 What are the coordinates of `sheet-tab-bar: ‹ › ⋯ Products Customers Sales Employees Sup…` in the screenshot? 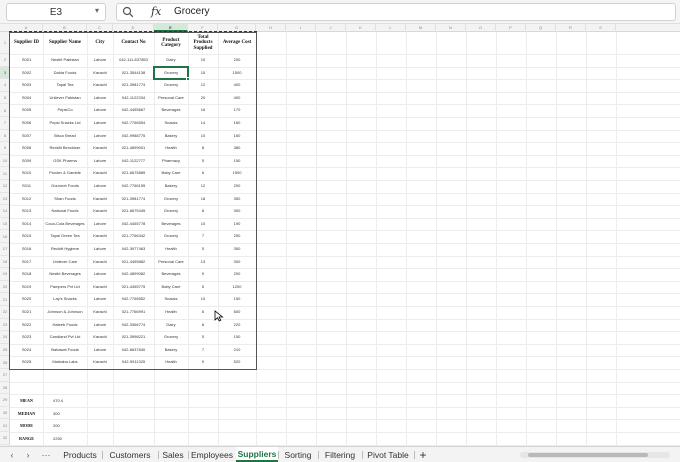 It's located at (340, 454).